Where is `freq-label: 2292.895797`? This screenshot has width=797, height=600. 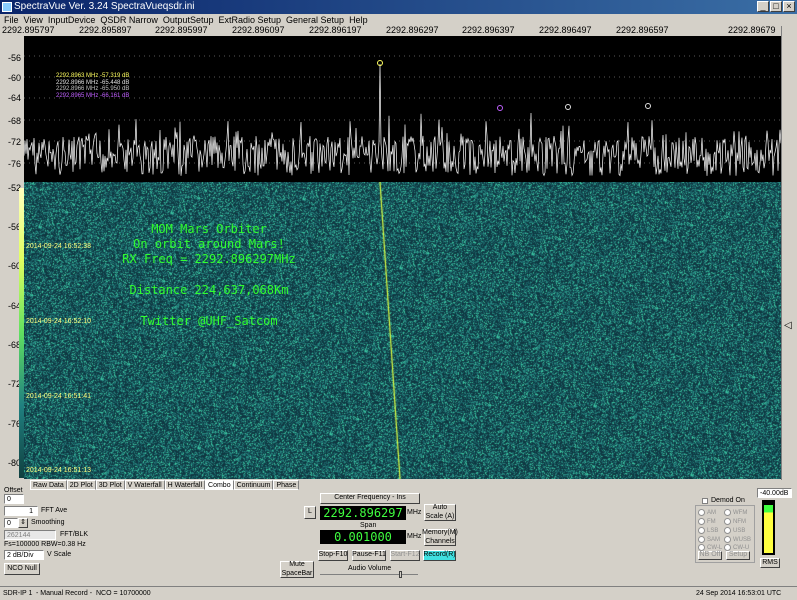 freq-label: 2292.895797 is located at coordinates (28, 30).